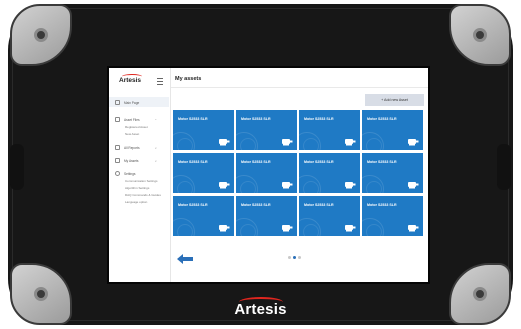 This screenshot has height=329, width=521. What do you see at coordinates (504, 167) in the screenshot?
I see `side-port-right` at bounding box center [504, 167].